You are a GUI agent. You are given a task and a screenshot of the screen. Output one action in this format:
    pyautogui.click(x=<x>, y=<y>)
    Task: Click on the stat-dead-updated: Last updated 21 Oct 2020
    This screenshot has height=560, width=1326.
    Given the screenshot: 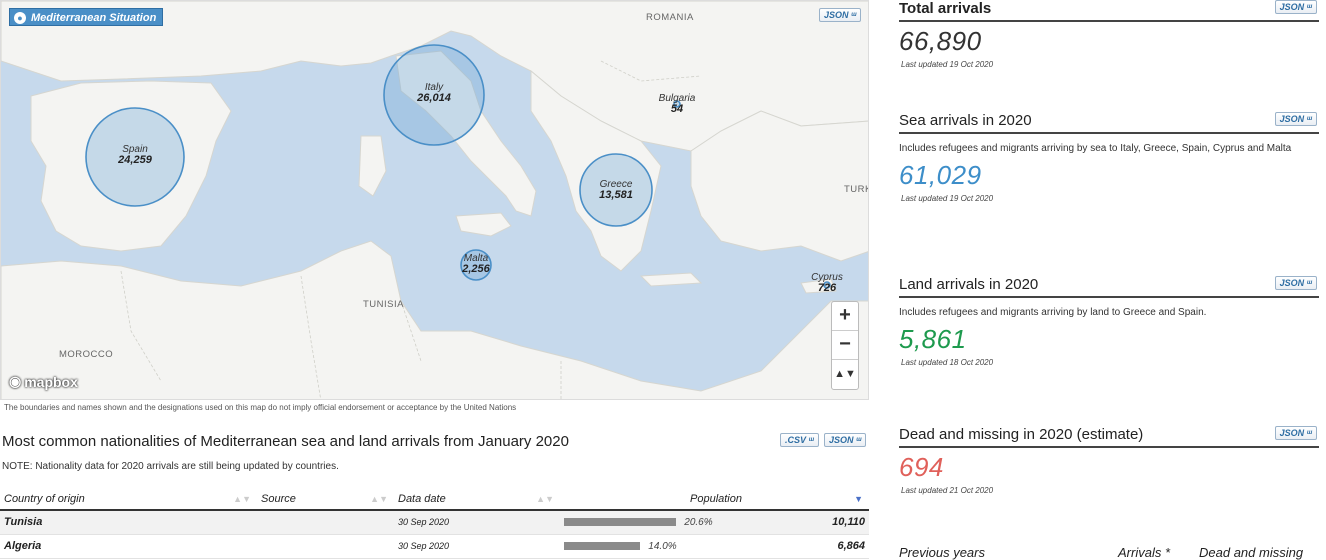 What is the action you would take?
    pyautogui.click(x=947, y=490)
    